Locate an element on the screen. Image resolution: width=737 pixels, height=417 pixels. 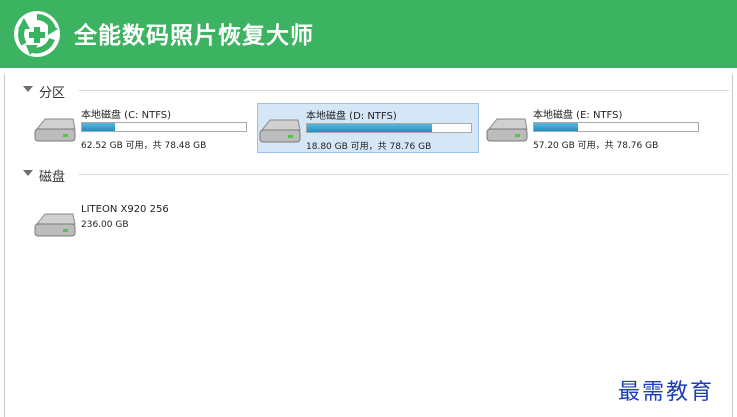
drive-item-c: 本地磁盘 (C: NTFS) 62.52 GB 可用，共 78.48 GB is located at coordinates (144, 128).